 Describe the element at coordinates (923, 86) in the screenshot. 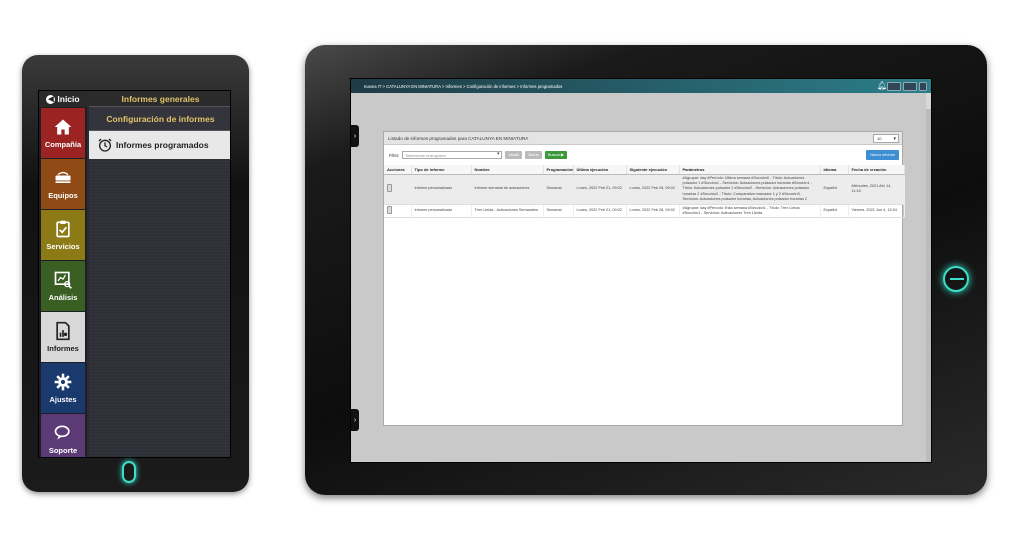

I see `power-button` at that location.